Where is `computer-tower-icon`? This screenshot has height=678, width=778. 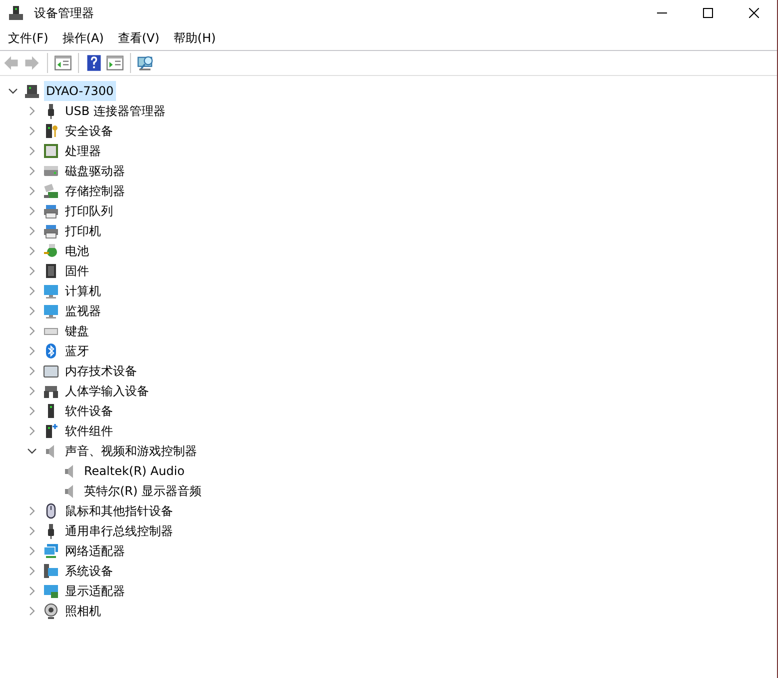 computer-tower-icon is located at coordinates (32, 91).